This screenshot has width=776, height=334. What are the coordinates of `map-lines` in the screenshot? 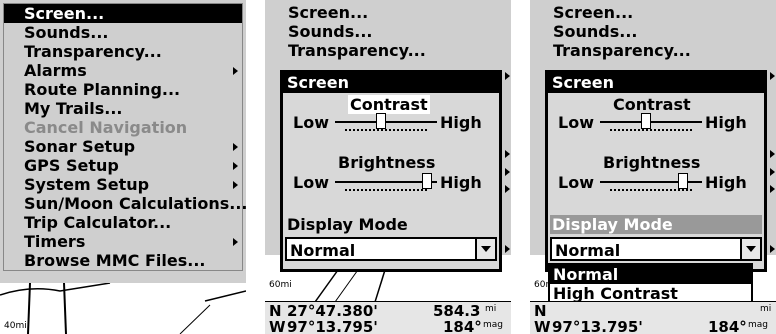 It's located at (123, 308).